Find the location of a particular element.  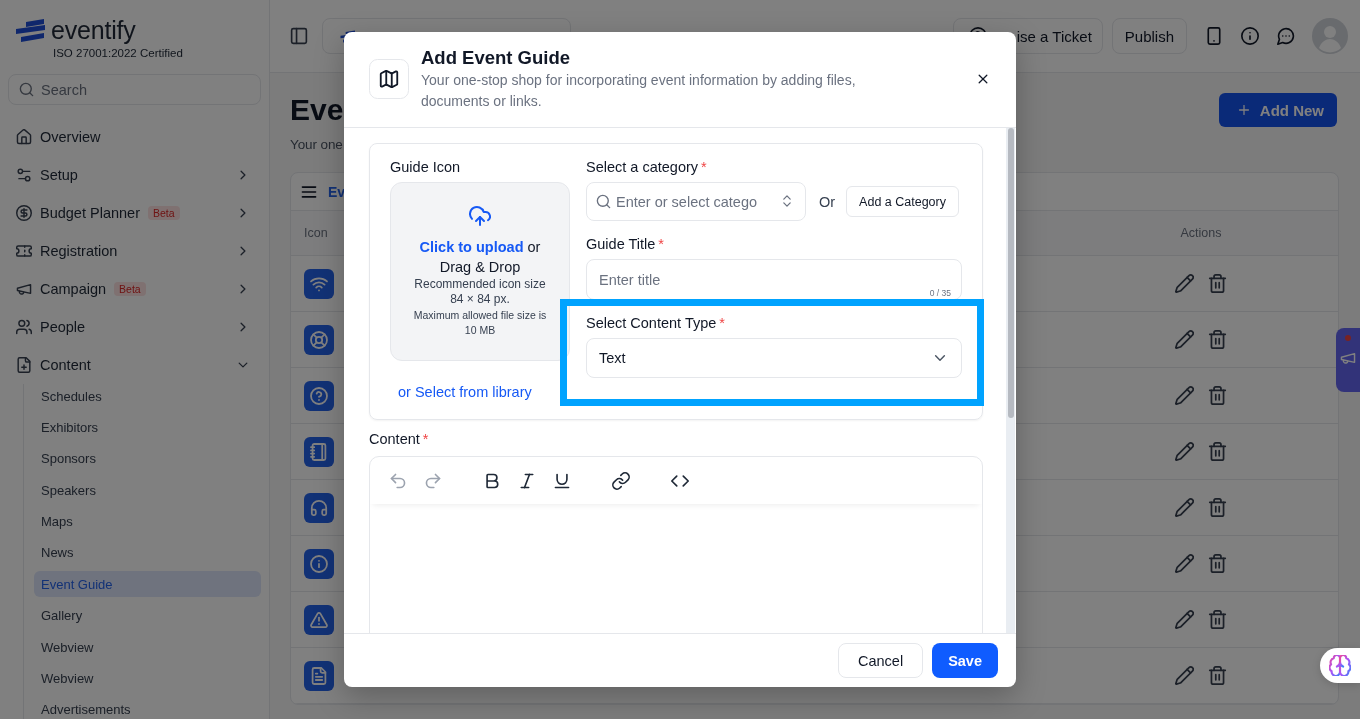

underline-icon is located at coordinates (562, 480).